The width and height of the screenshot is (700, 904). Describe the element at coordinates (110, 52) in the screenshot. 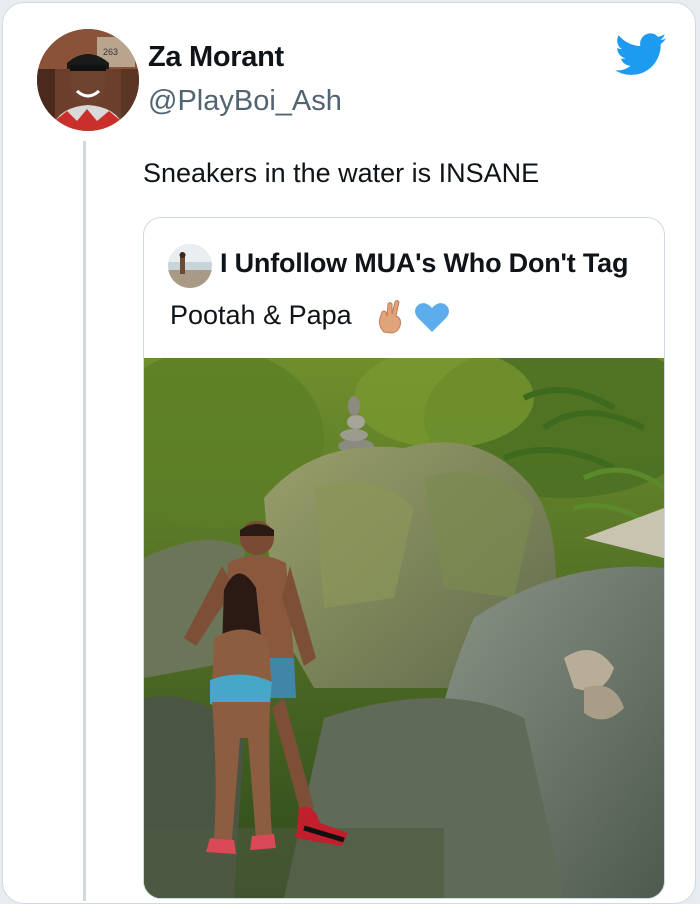

I see `svg-text: 263` at that location.